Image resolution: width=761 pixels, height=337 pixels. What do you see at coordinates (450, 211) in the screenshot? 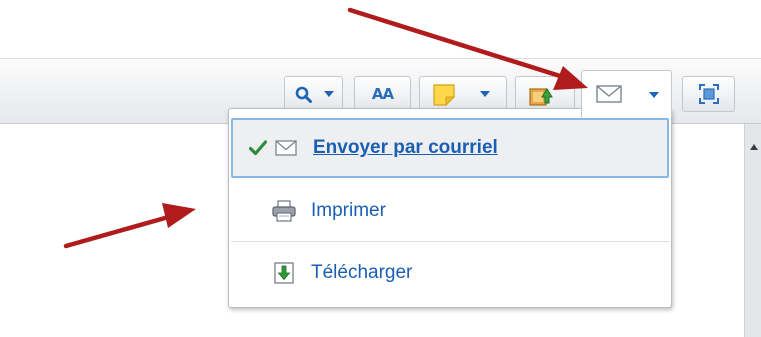
I see `menu-item-print: Imprimer` at bounding box center [450, 211].